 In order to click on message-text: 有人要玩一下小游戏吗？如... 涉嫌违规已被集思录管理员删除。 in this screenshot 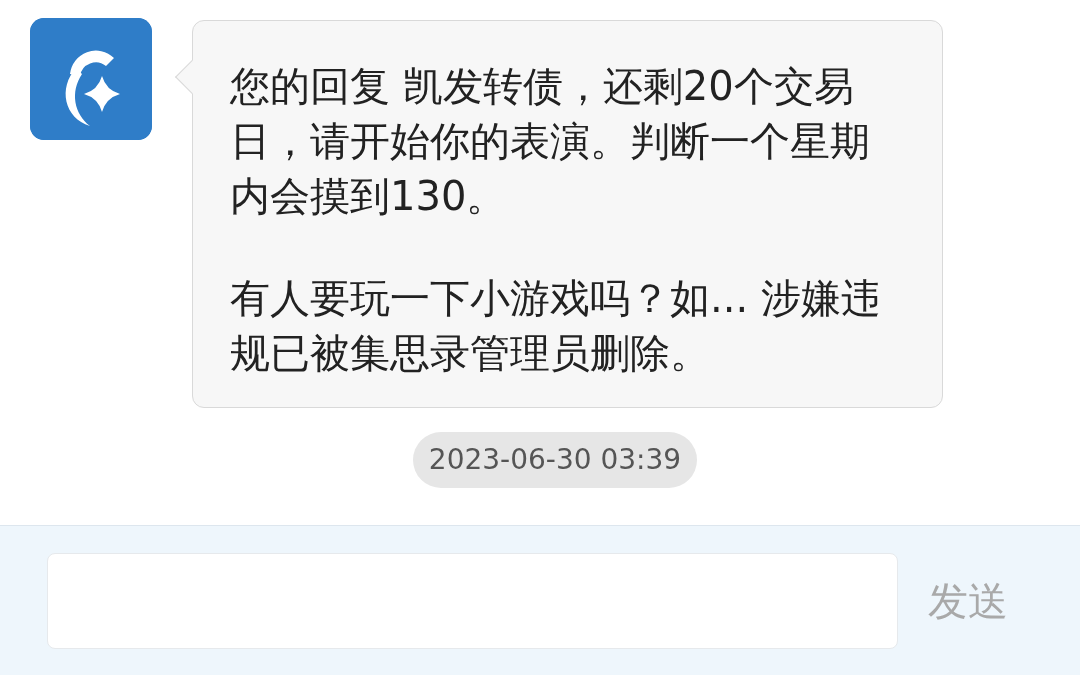, I will do `click(556, 326)`.